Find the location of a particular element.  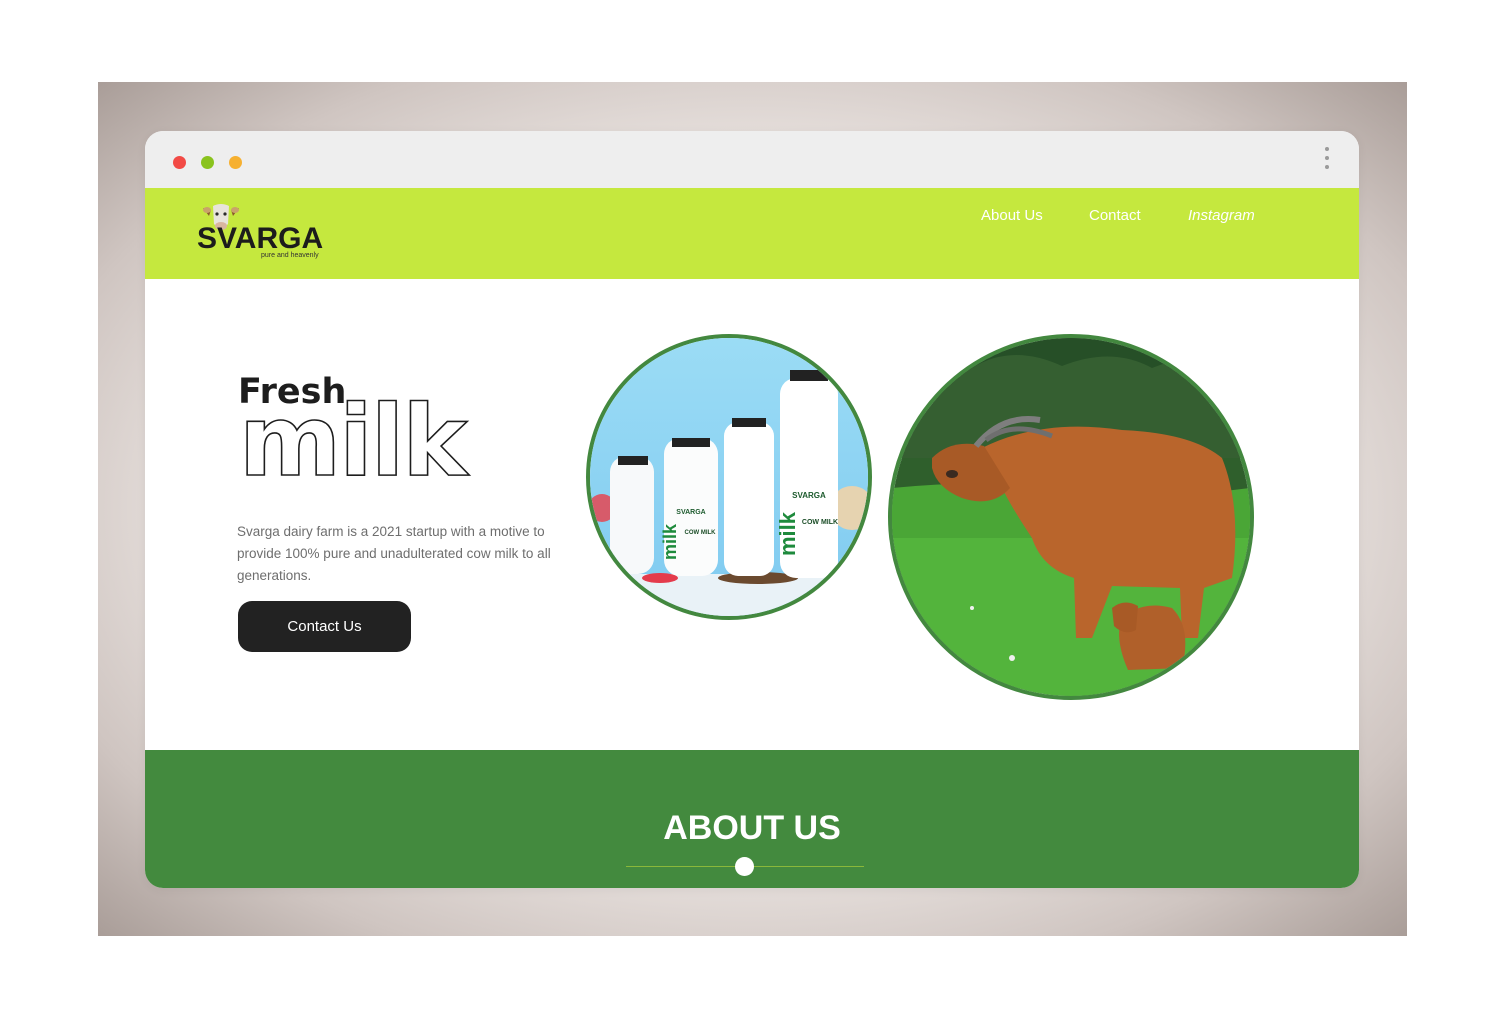

contact-us-button: Contact Us is located at coordinates (324, 626).